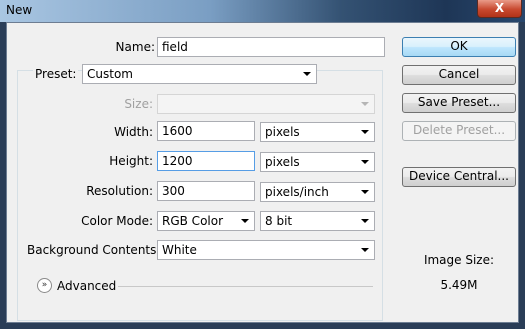 The width and height of the screenshot is (525, 329). I want to click on size-label: Size:, so click(138, 104).